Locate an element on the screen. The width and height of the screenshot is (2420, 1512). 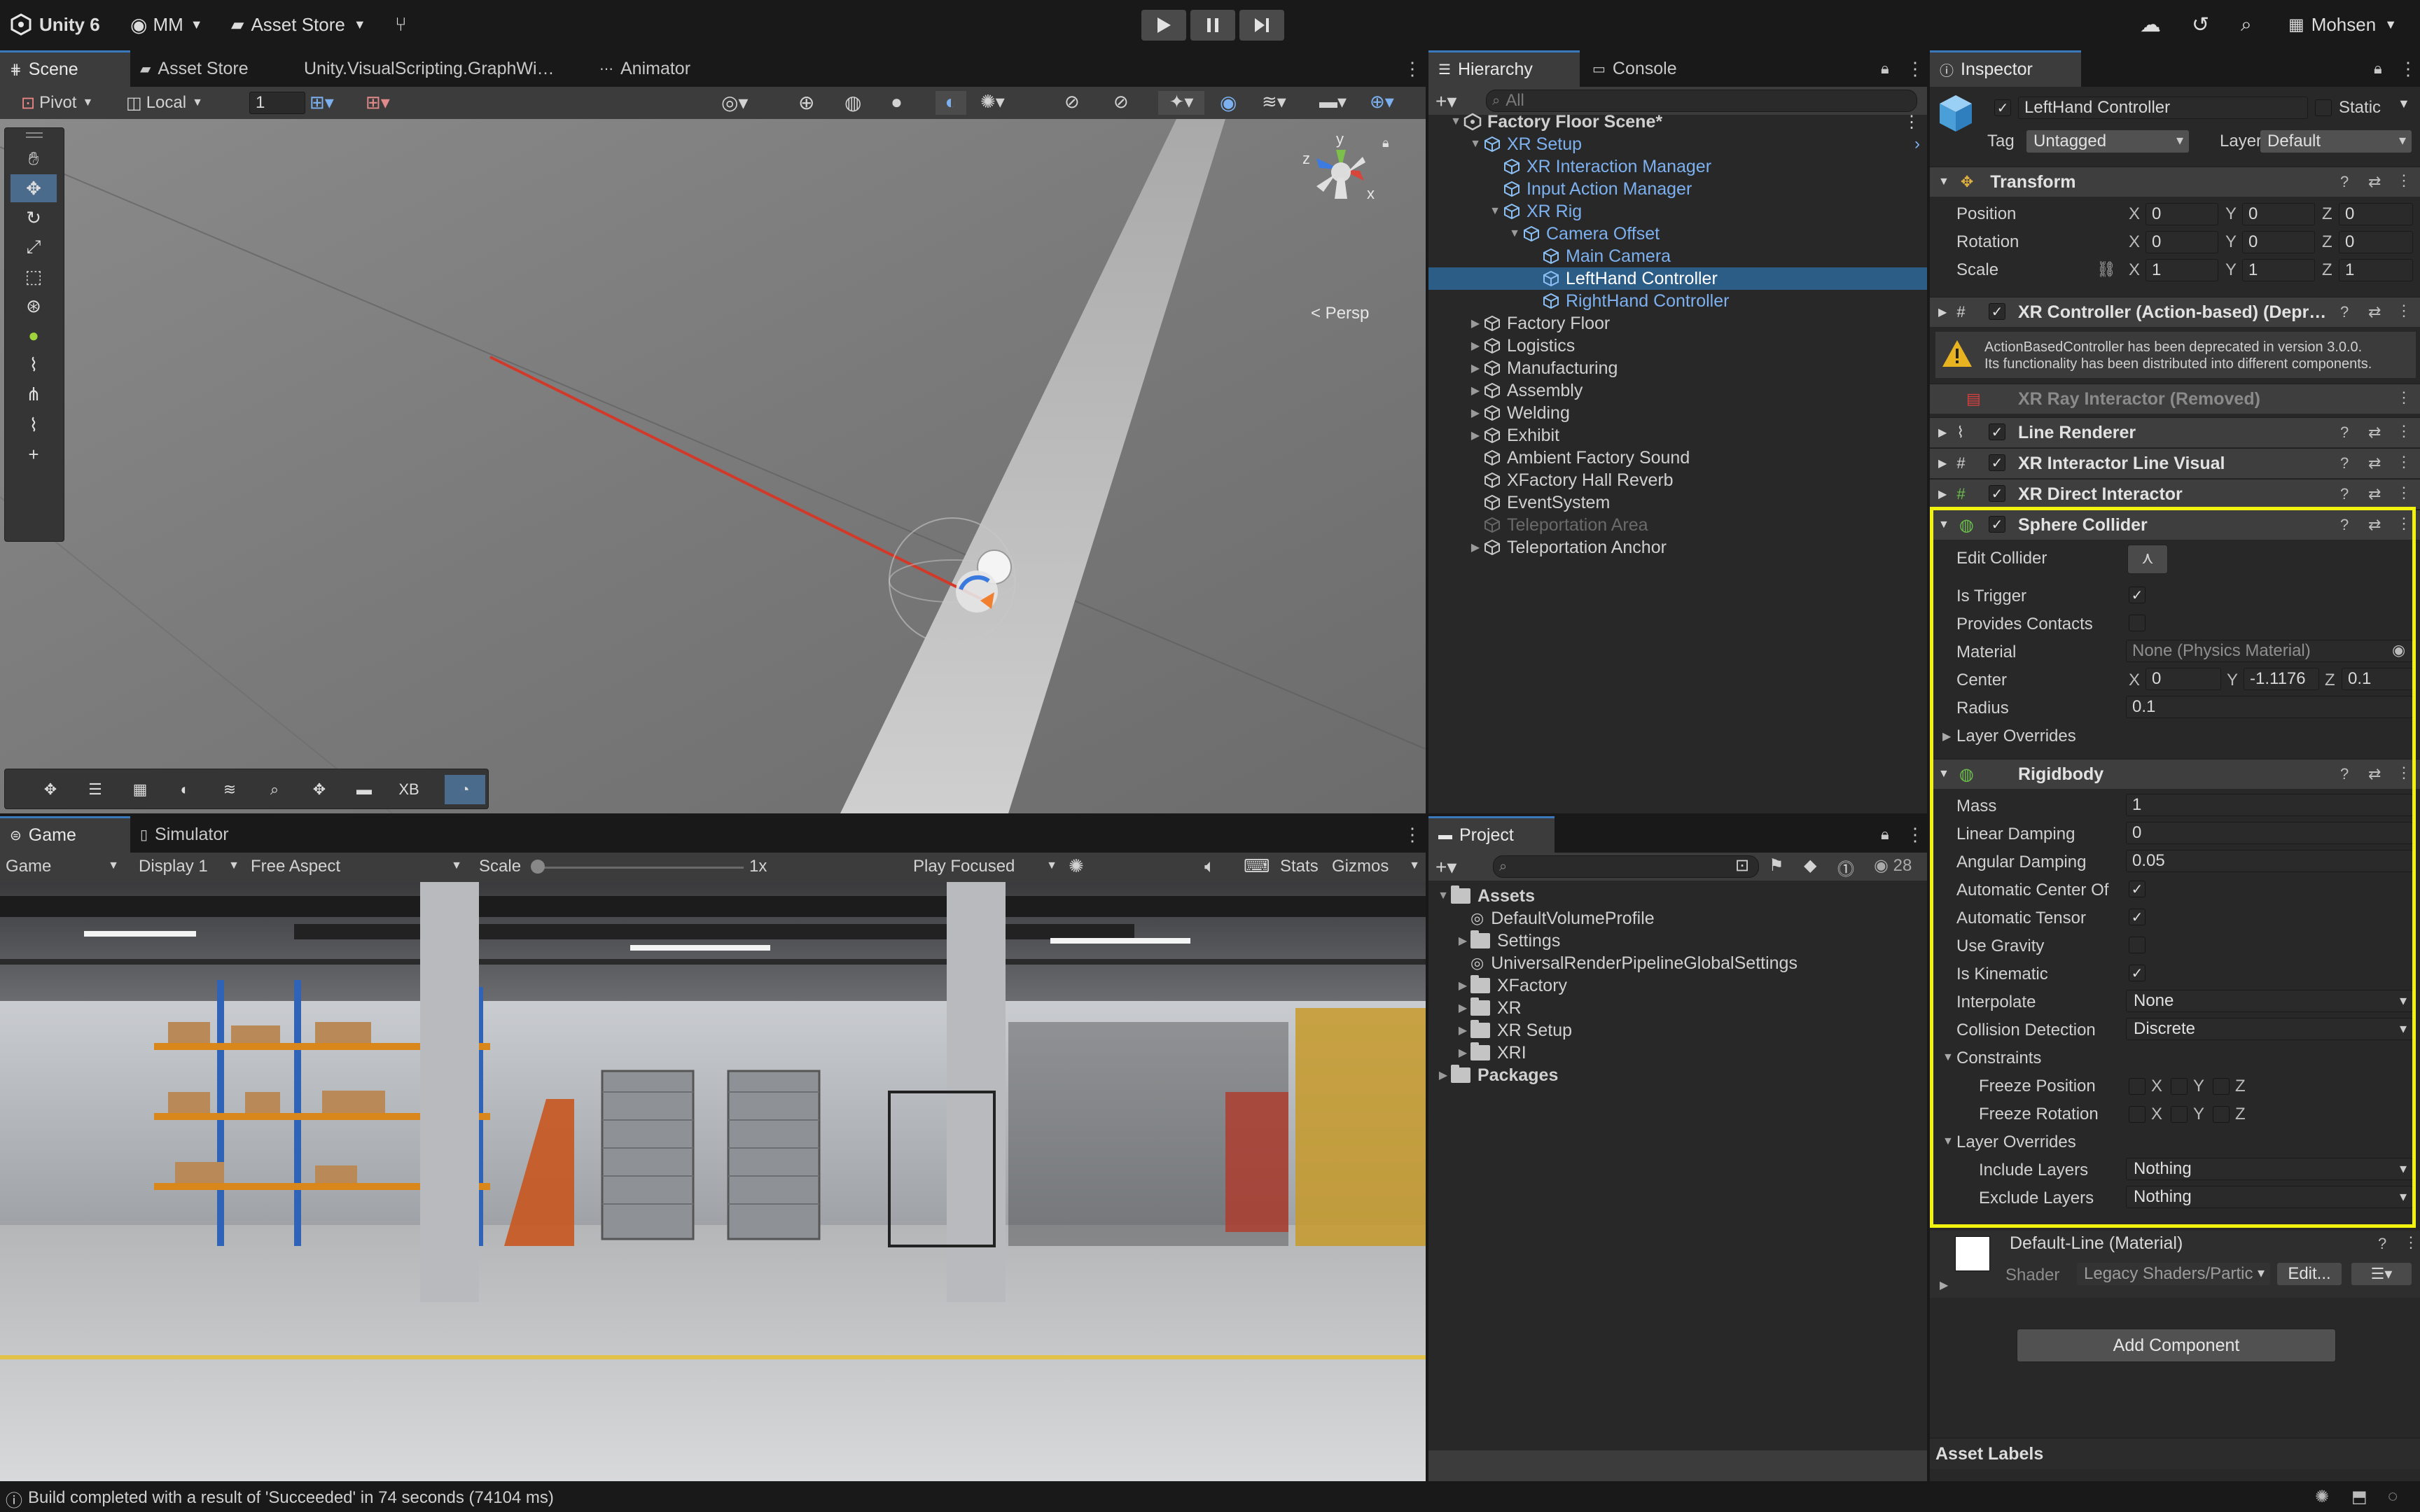
center-z-field: 0.1 is located at coordinates (2377, 679).